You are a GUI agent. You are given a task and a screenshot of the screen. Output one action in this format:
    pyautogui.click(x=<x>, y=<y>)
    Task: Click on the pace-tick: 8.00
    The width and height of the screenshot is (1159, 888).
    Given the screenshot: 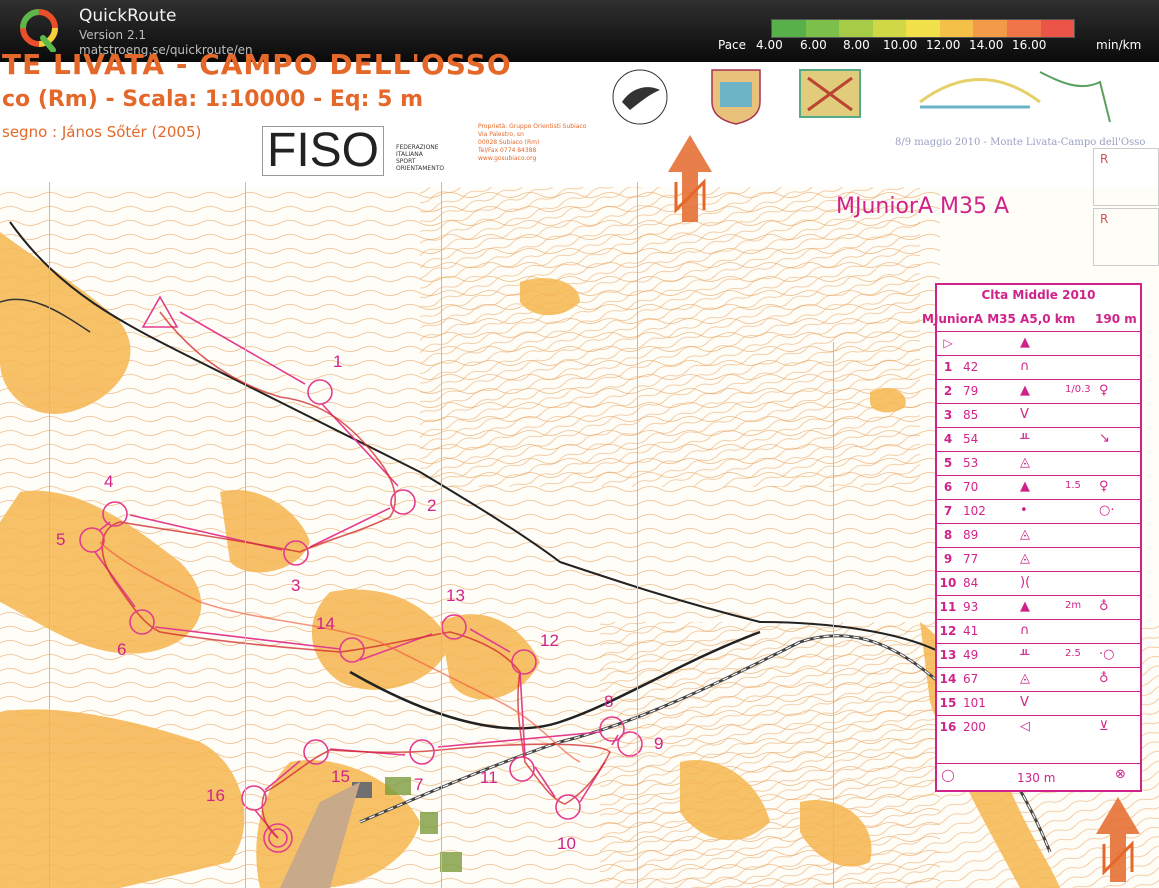 What is the action you would take?
    pyautogui.click(x=856, y=45)
    